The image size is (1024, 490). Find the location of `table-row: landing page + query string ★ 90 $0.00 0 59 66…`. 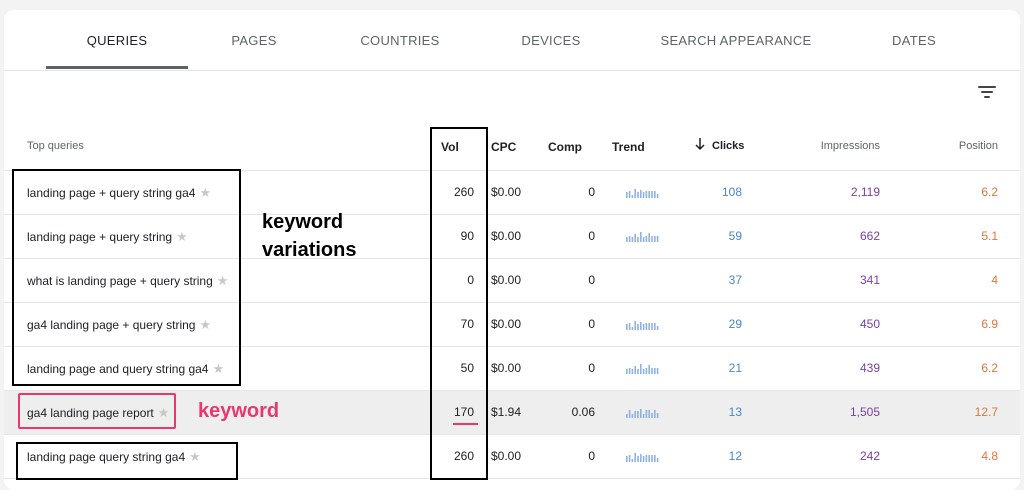

table-row: landing page + query string ★ 90 $0.00 0 59 66… is located at coordinates (512, 237).